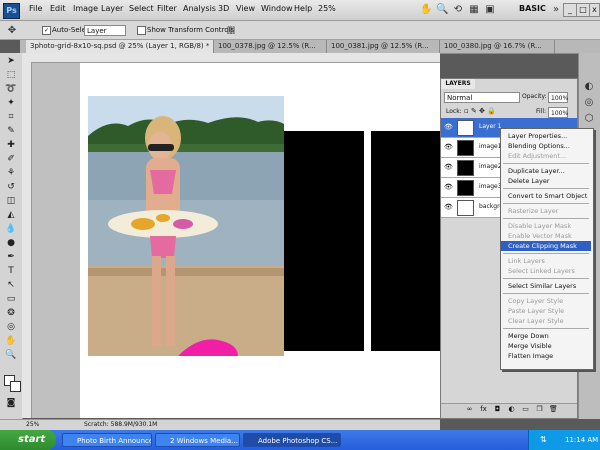  What do you see at coordinates (543, 439) in the screenshot?
I see `tray-network-icon: ⇅` at bounding box center [543, 439].